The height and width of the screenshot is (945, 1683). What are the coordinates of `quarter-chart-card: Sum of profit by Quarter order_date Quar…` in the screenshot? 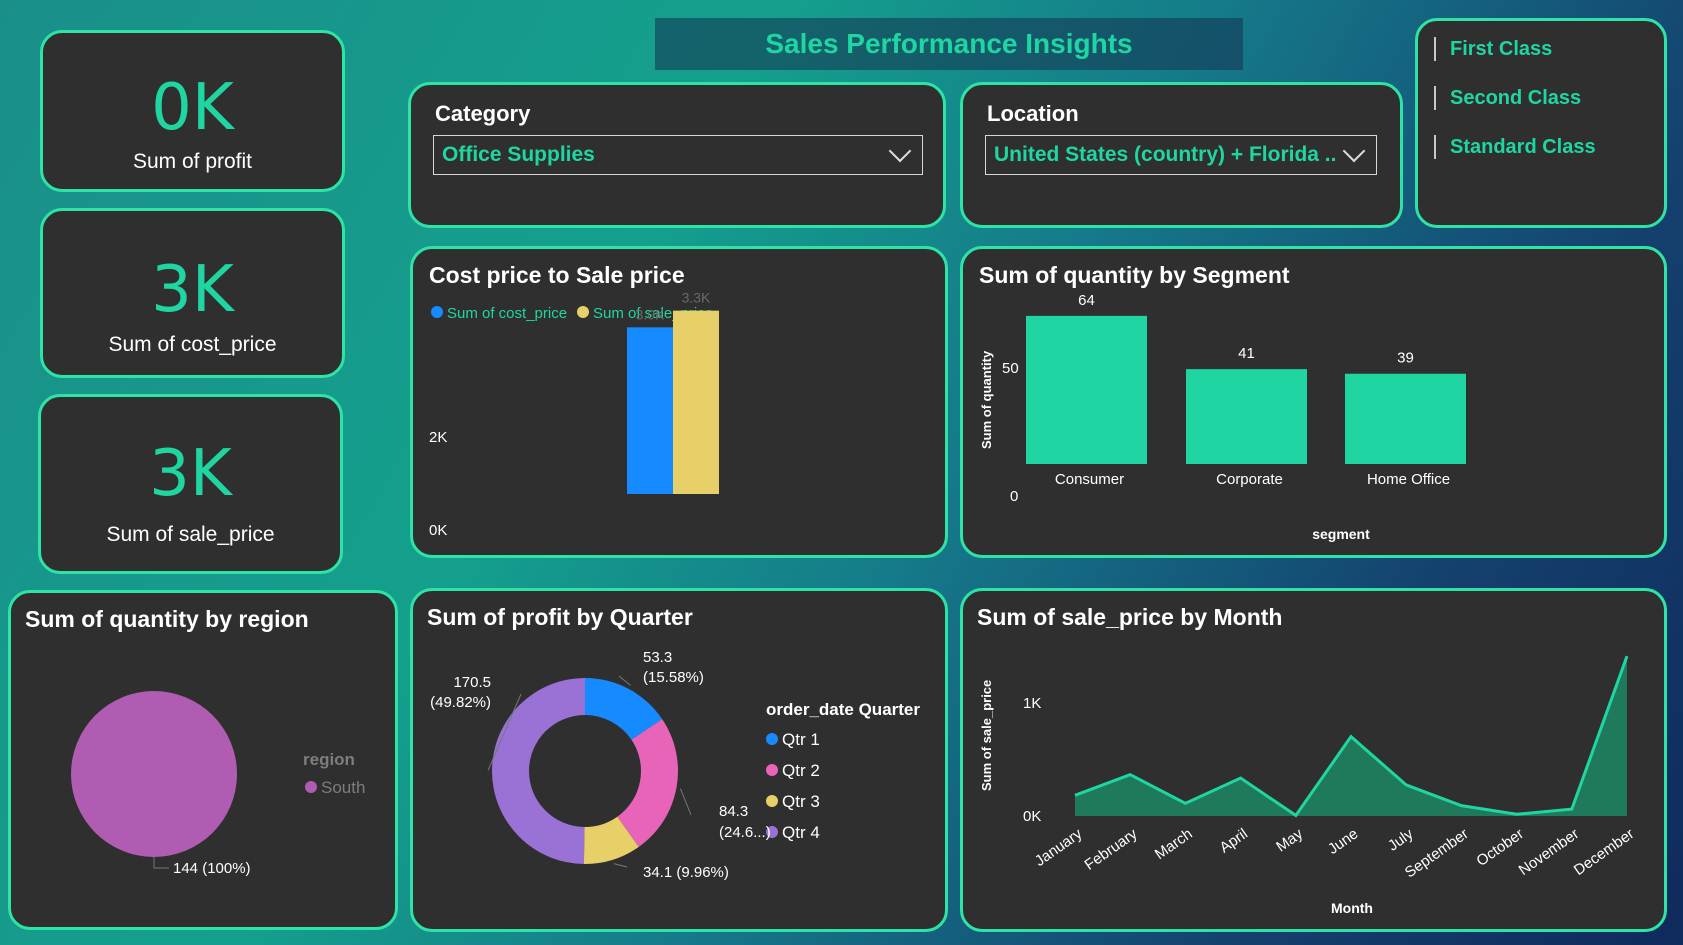 It's located at (679, 760).